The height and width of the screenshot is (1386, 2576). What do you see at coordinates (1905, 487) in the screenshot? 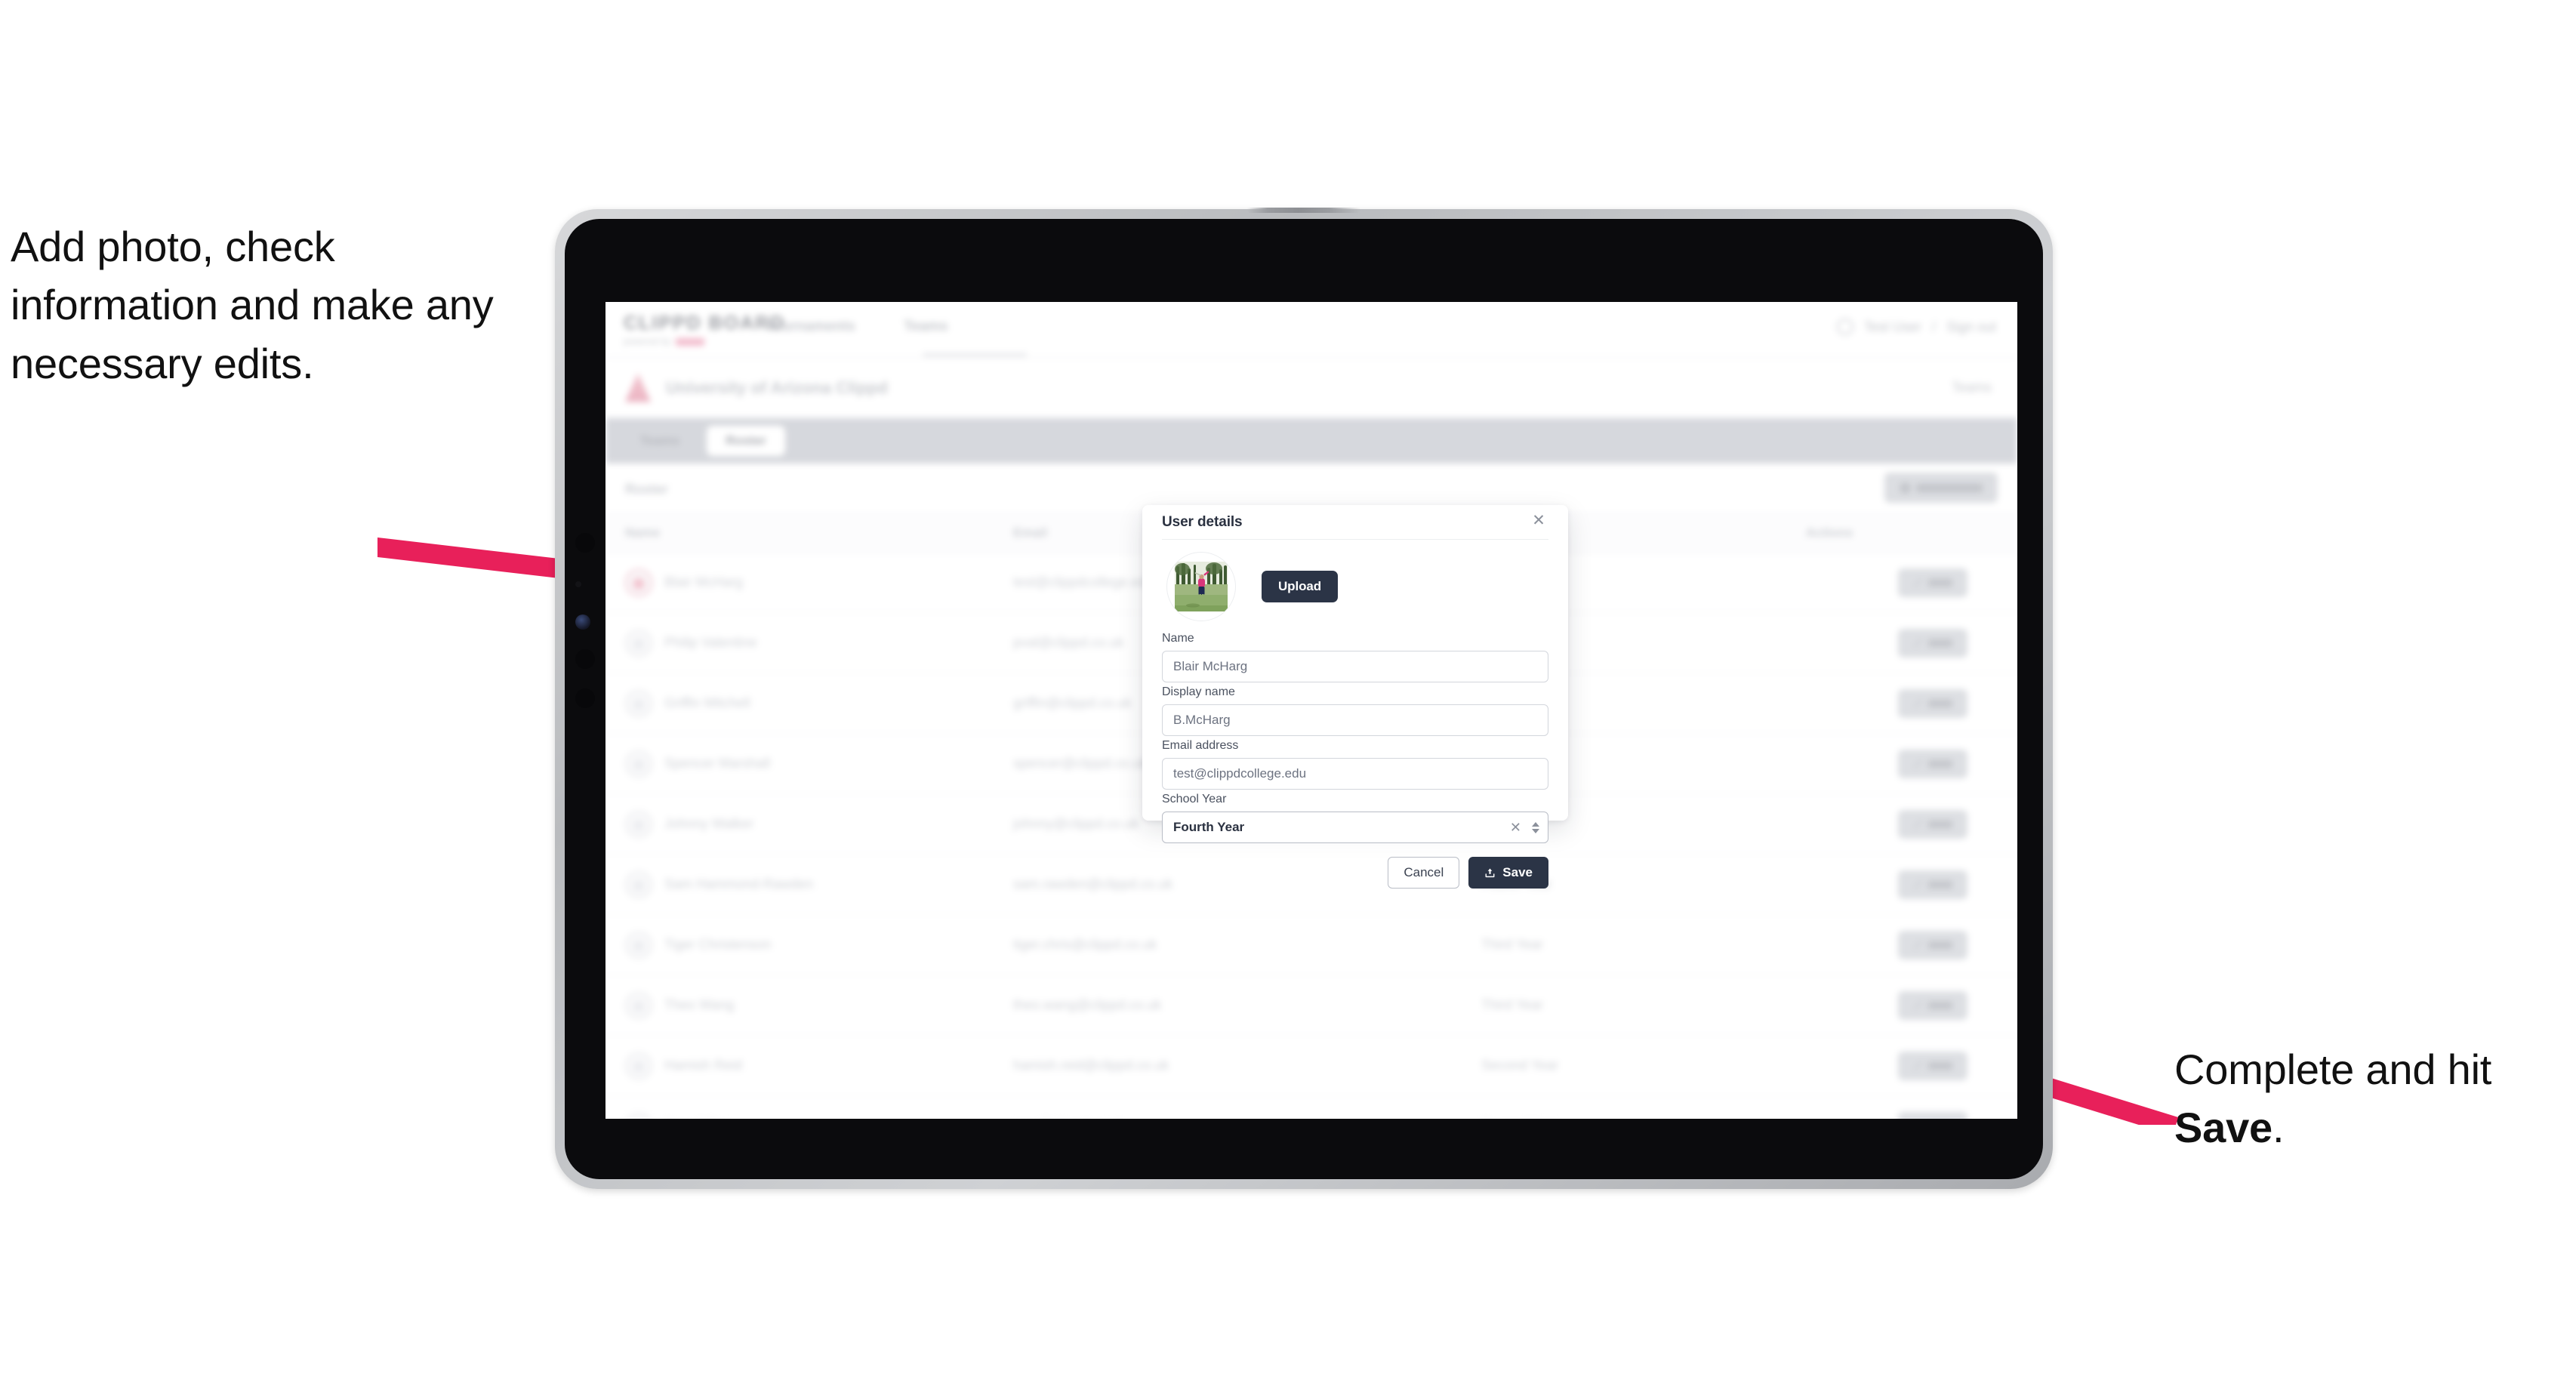
I see `plus-icon` at bounding box center [1905, 487].